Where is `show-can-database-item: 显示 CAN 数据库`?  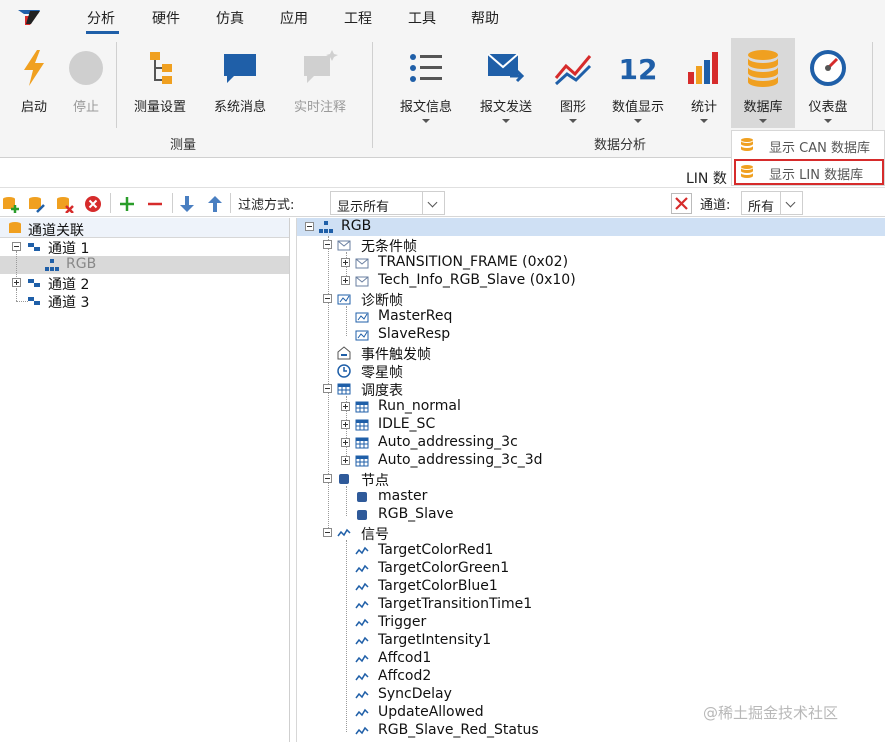 show-can-database-item: 显示 CAN 数据库 is located at coordinates (808, 145).